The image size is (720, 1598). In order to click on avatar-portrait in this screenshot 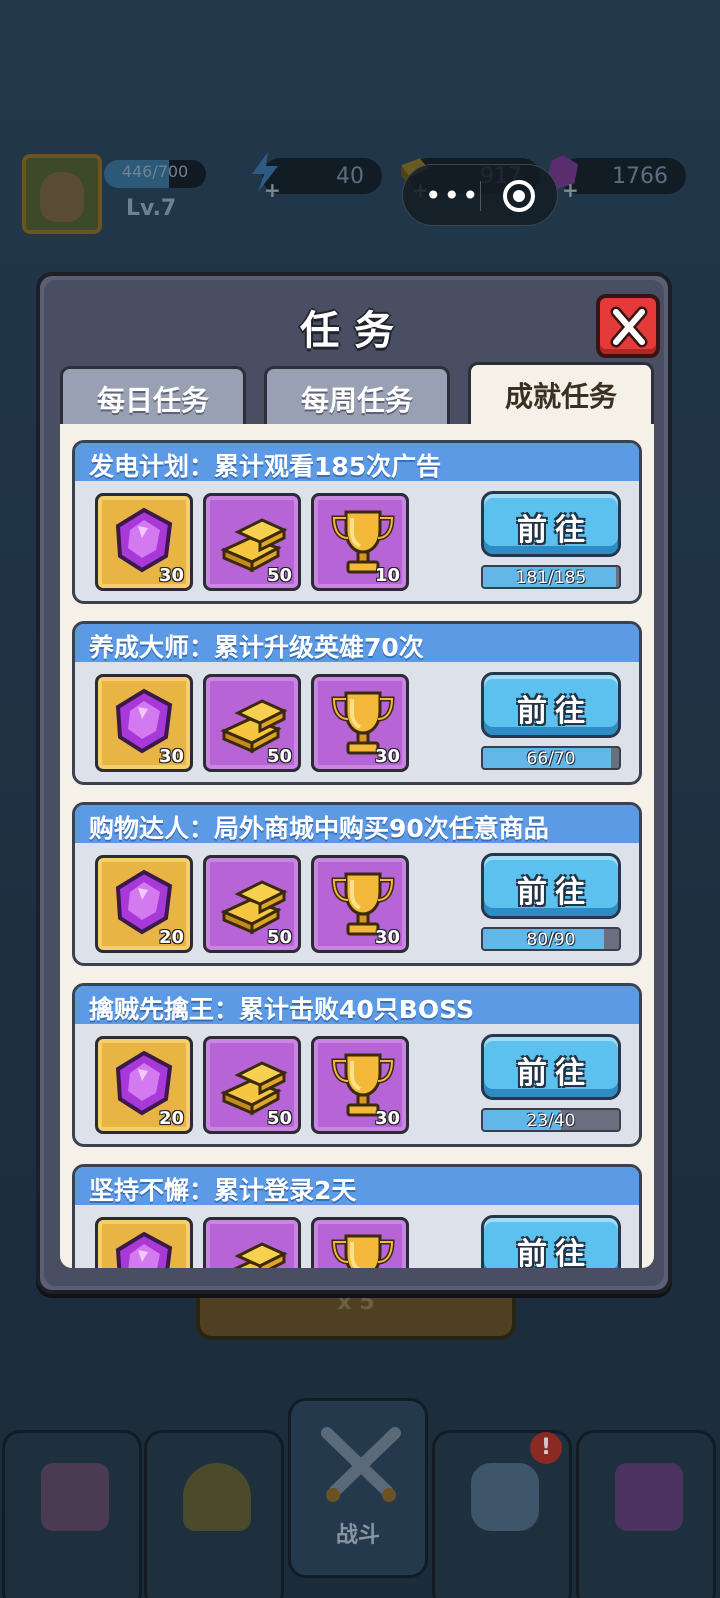, I will do `click(62, 197)`.